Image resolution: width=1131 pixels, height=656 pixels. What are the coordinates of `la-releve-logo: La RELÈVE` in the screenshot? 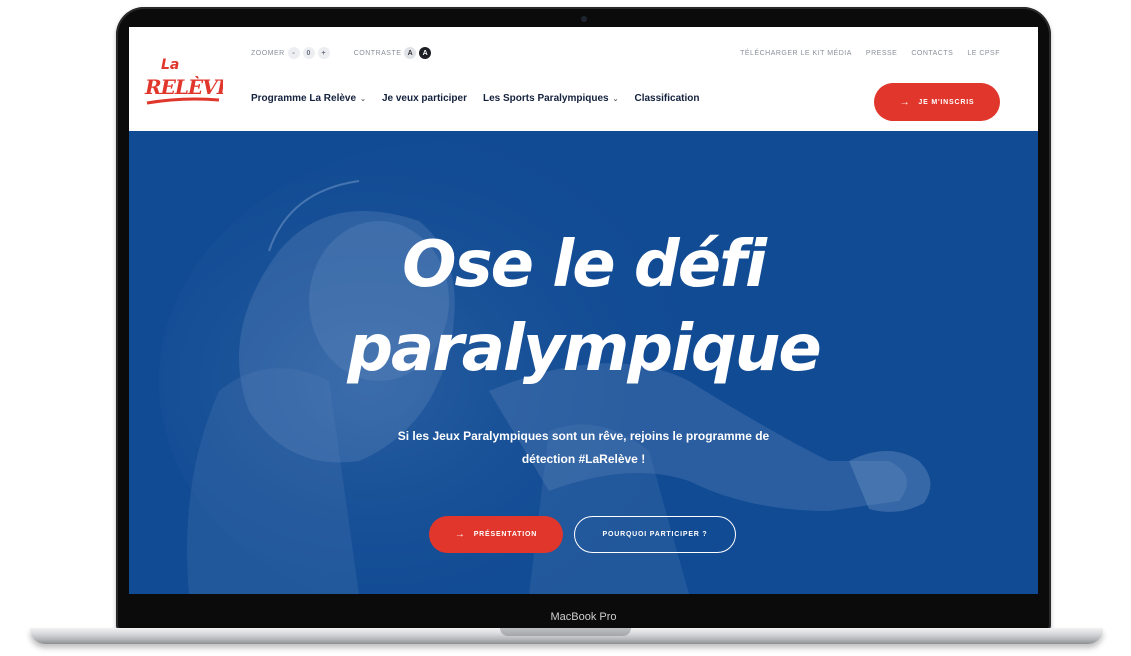 It's located at (183, 82).